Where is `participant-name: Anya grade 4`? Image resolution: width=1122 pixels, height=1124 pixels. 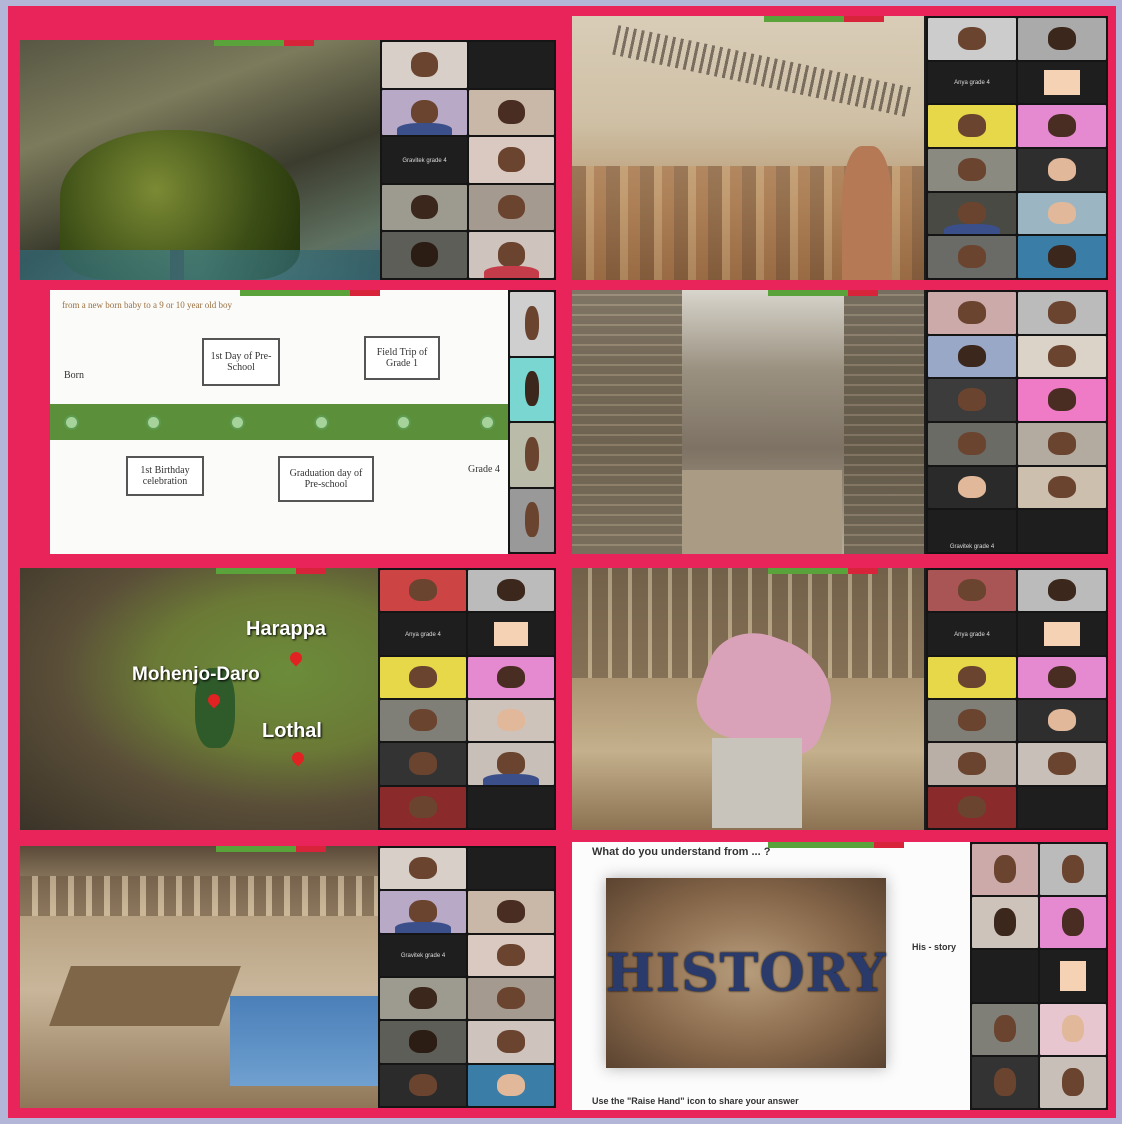
participant-name: Anya grade 4 is located at coordinates (423, 634).